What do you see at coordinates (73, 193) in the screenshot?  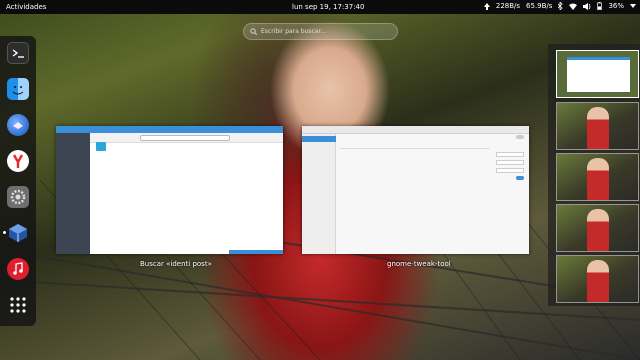 I see `file-manager-sidebar` at bounding box center [73, 193].